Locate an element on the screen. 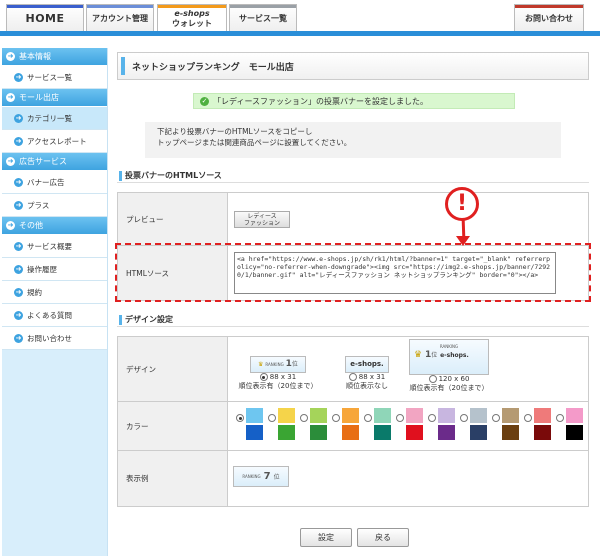 The image size is (600, 556). banner-text: RANKING is located at coordinates (274, 364).